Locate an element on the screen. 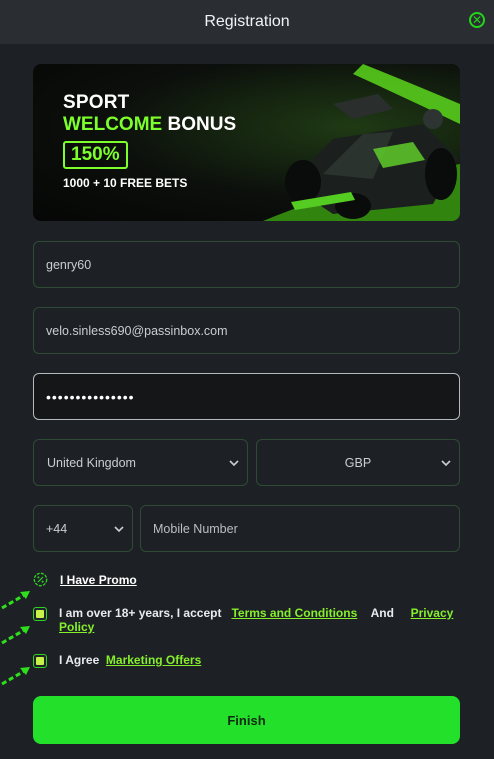  modal-header: Registration ✕ is located at coordinates (247, 22).